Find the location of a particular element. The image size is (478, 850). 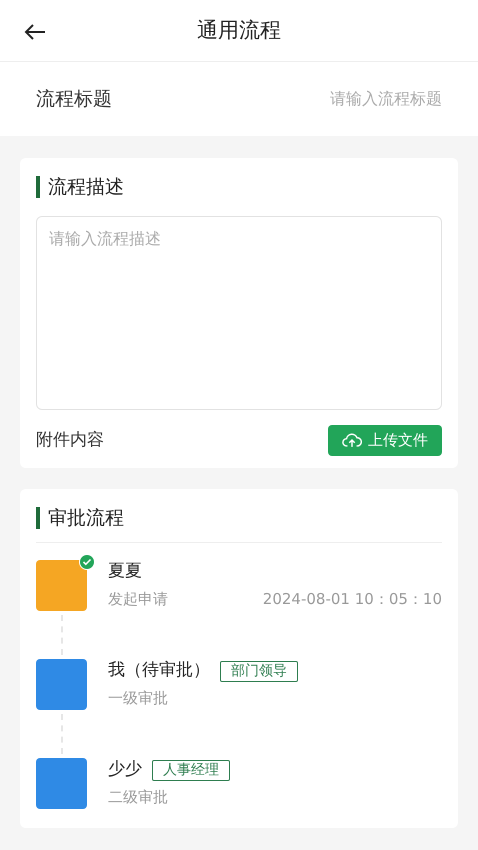

cloud-upload-icon is located at coordinates (352, 440).